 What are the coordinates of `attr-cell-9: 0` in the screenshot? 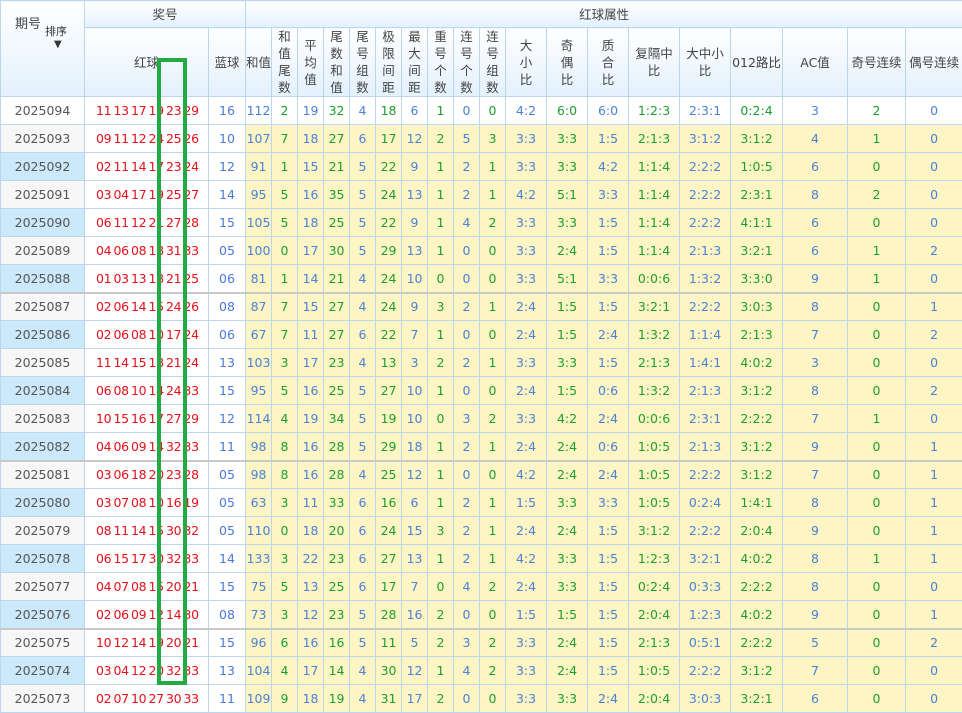 It's located at (493, 391).